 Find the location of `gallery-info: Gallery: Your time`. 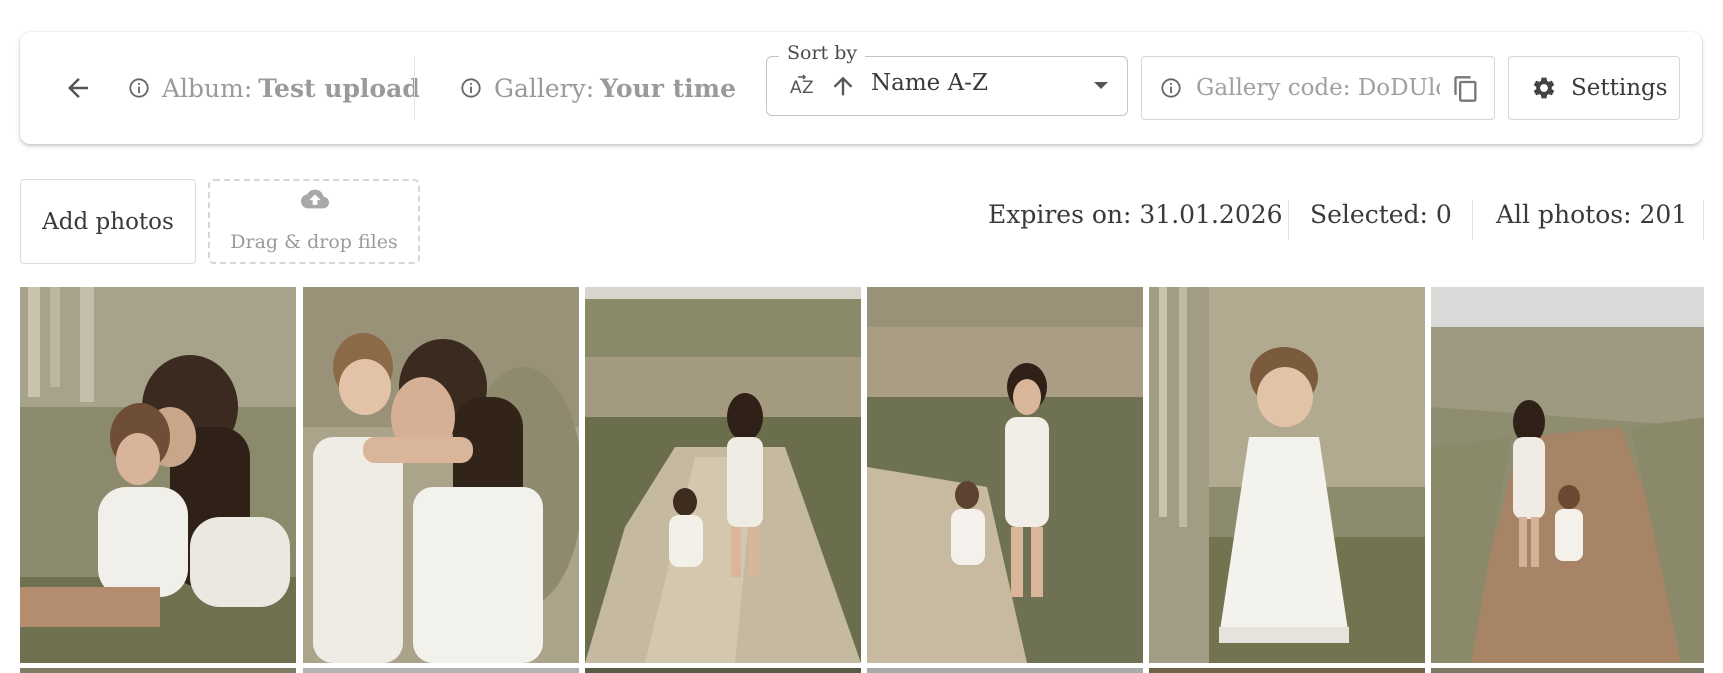

gallery-info: Gallery: Your time is located at coordinates (598, 88).